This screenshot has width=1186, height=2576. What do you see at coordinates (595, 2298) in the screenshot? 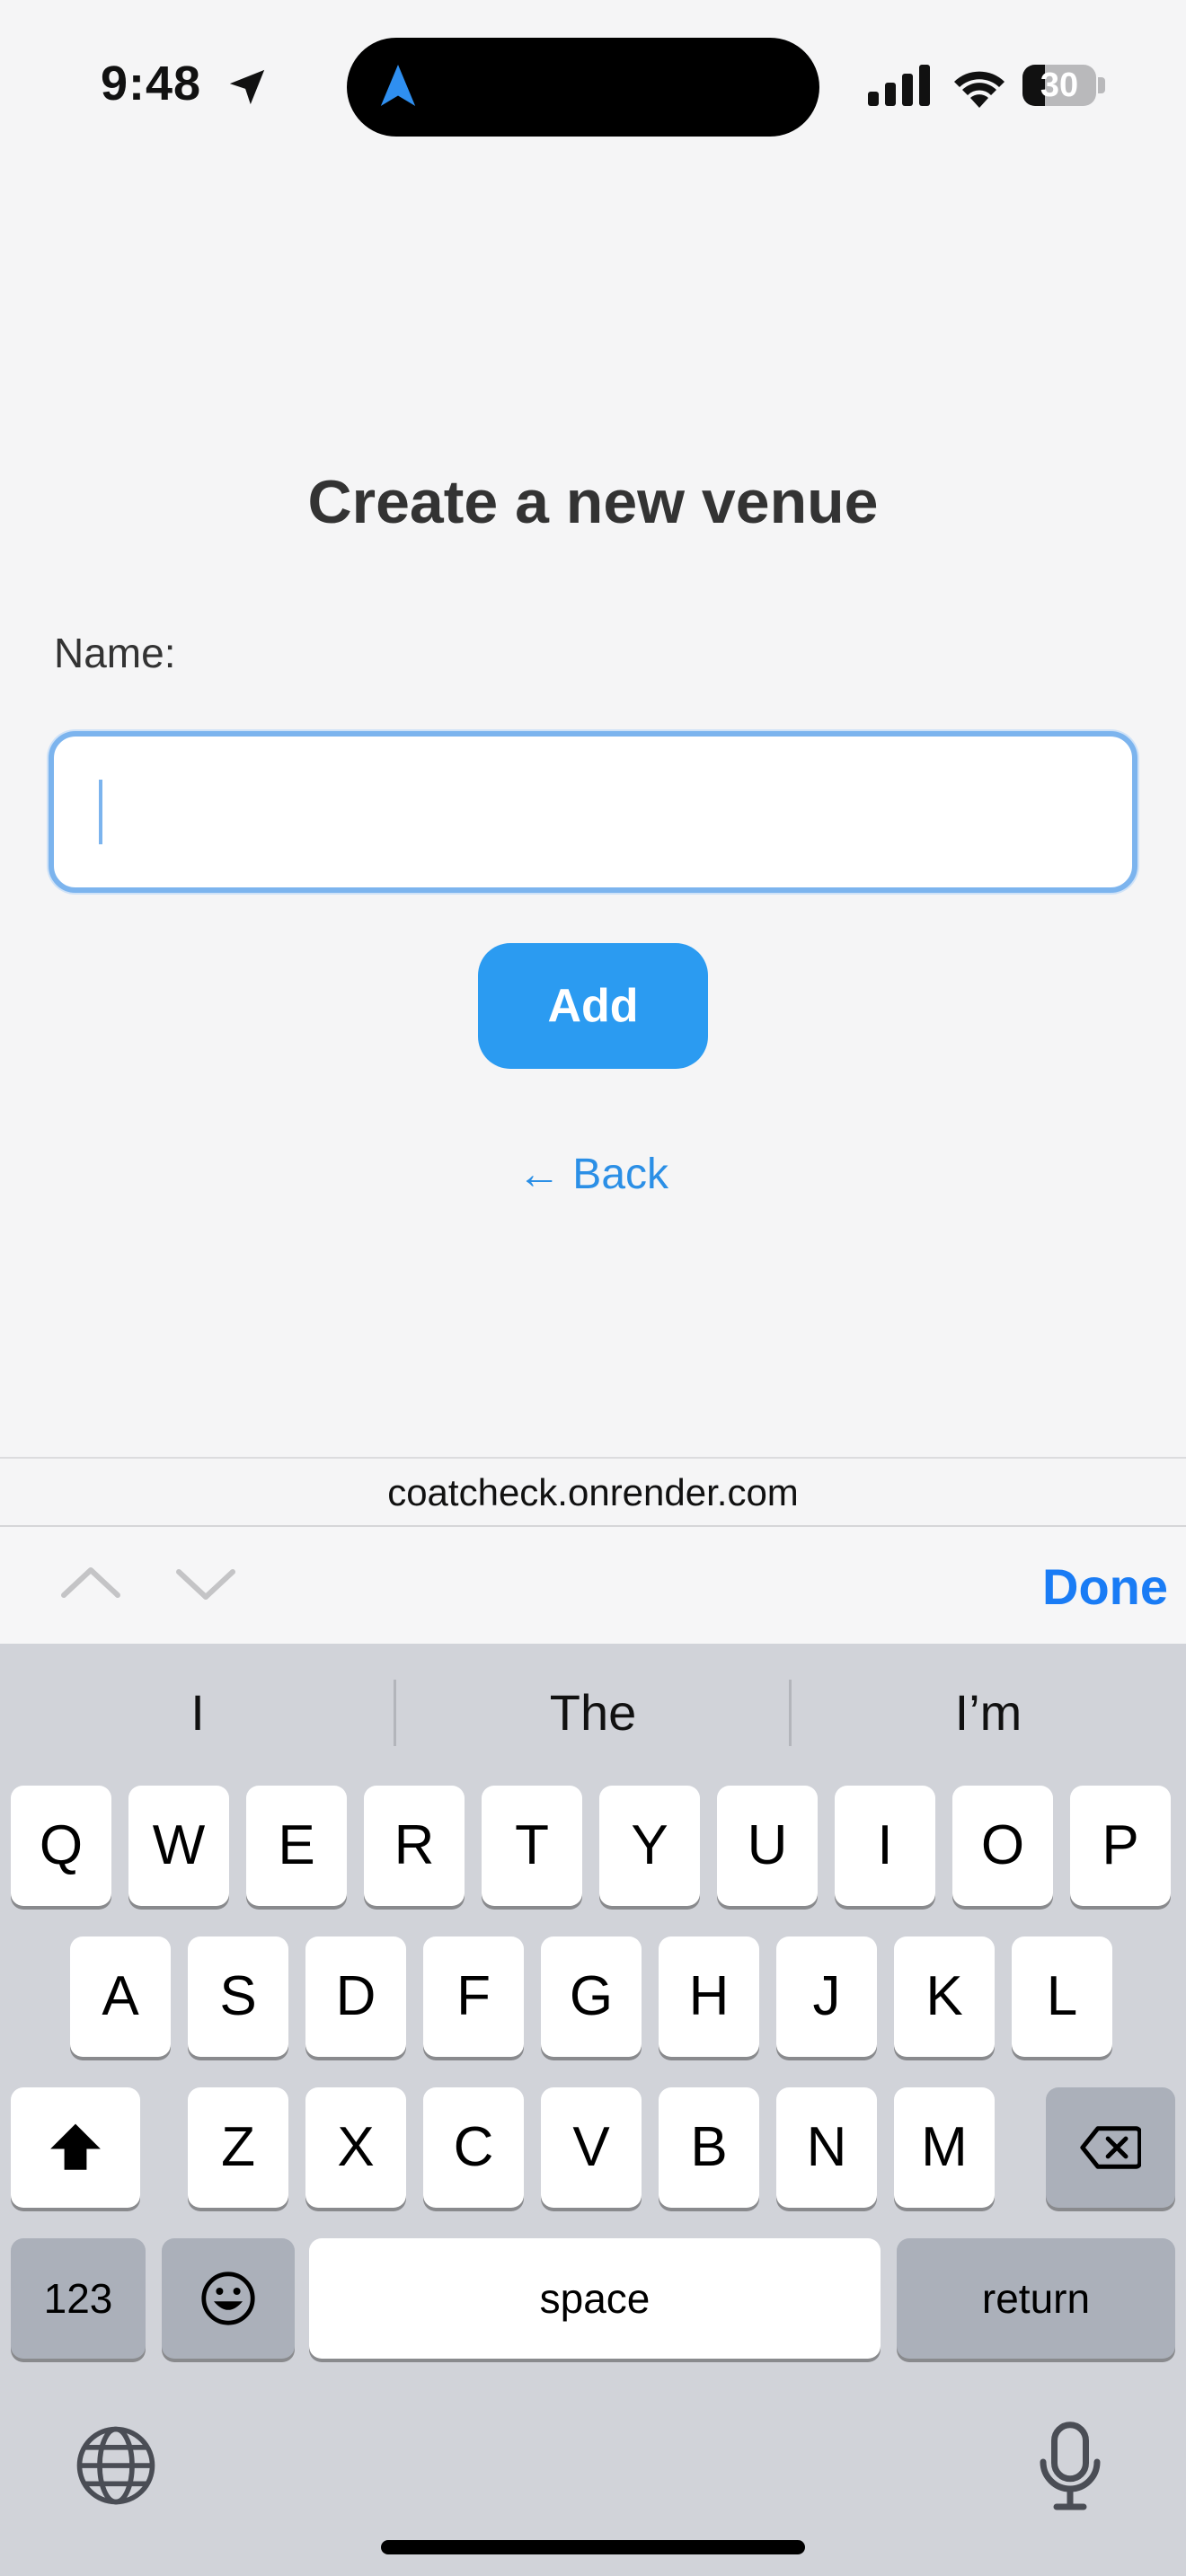
I see `space-key: space` at bounding box center [595, 2298].